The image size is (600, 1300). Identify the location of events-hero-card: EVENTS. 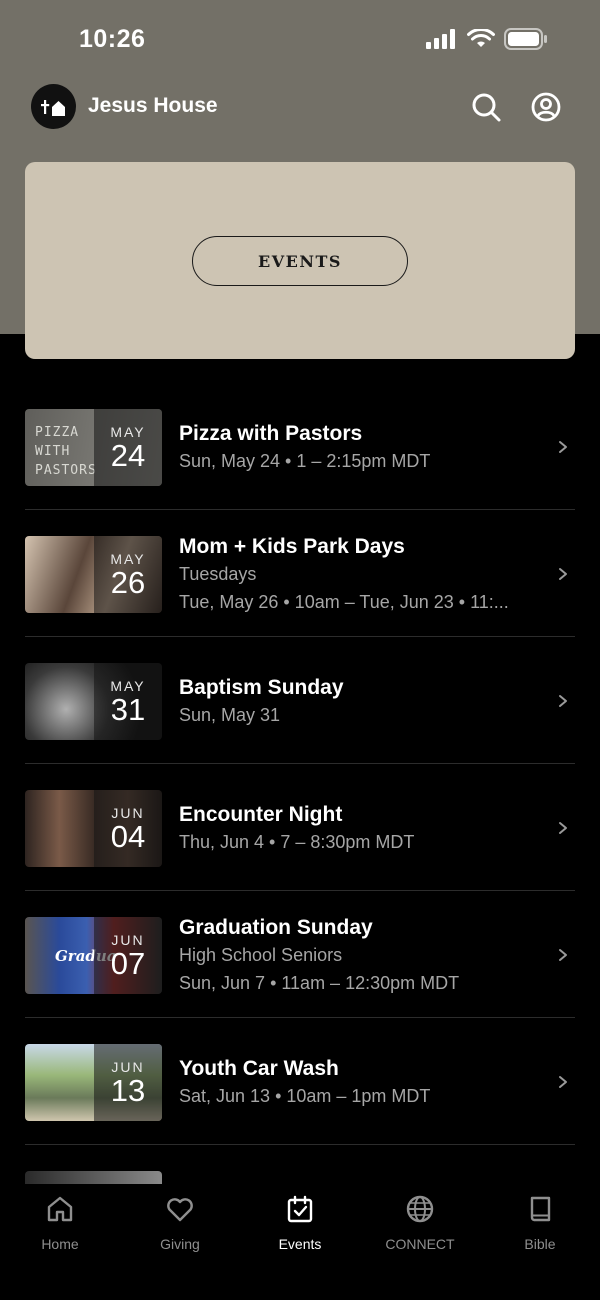
(300, 260).